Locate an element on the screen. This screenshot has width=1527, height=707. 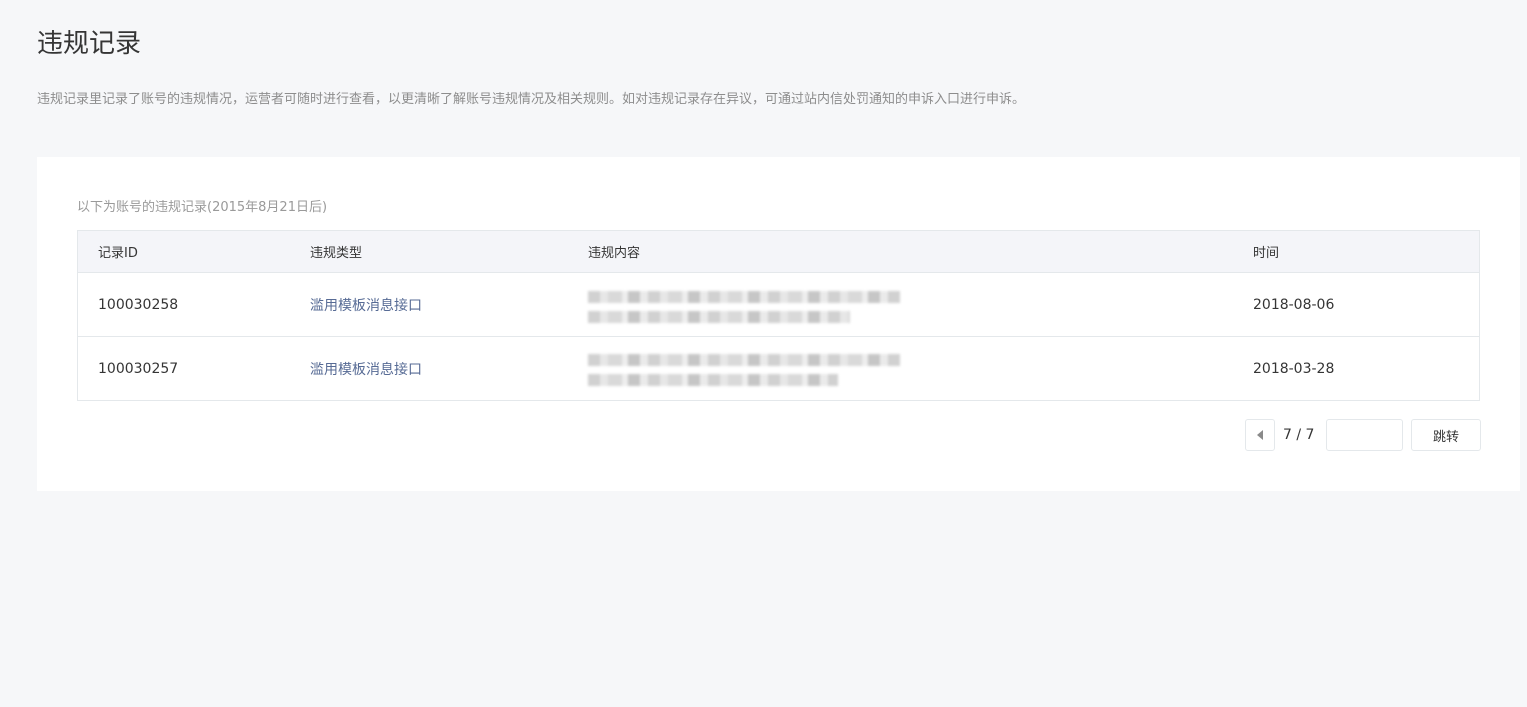
prev-page-button is located at coordinates (1260, 435).